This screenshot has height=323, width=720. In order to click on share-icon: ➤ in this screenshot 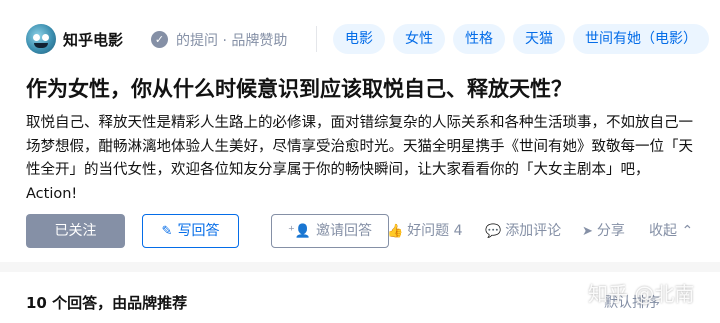, I will do `click(587, 231)`.